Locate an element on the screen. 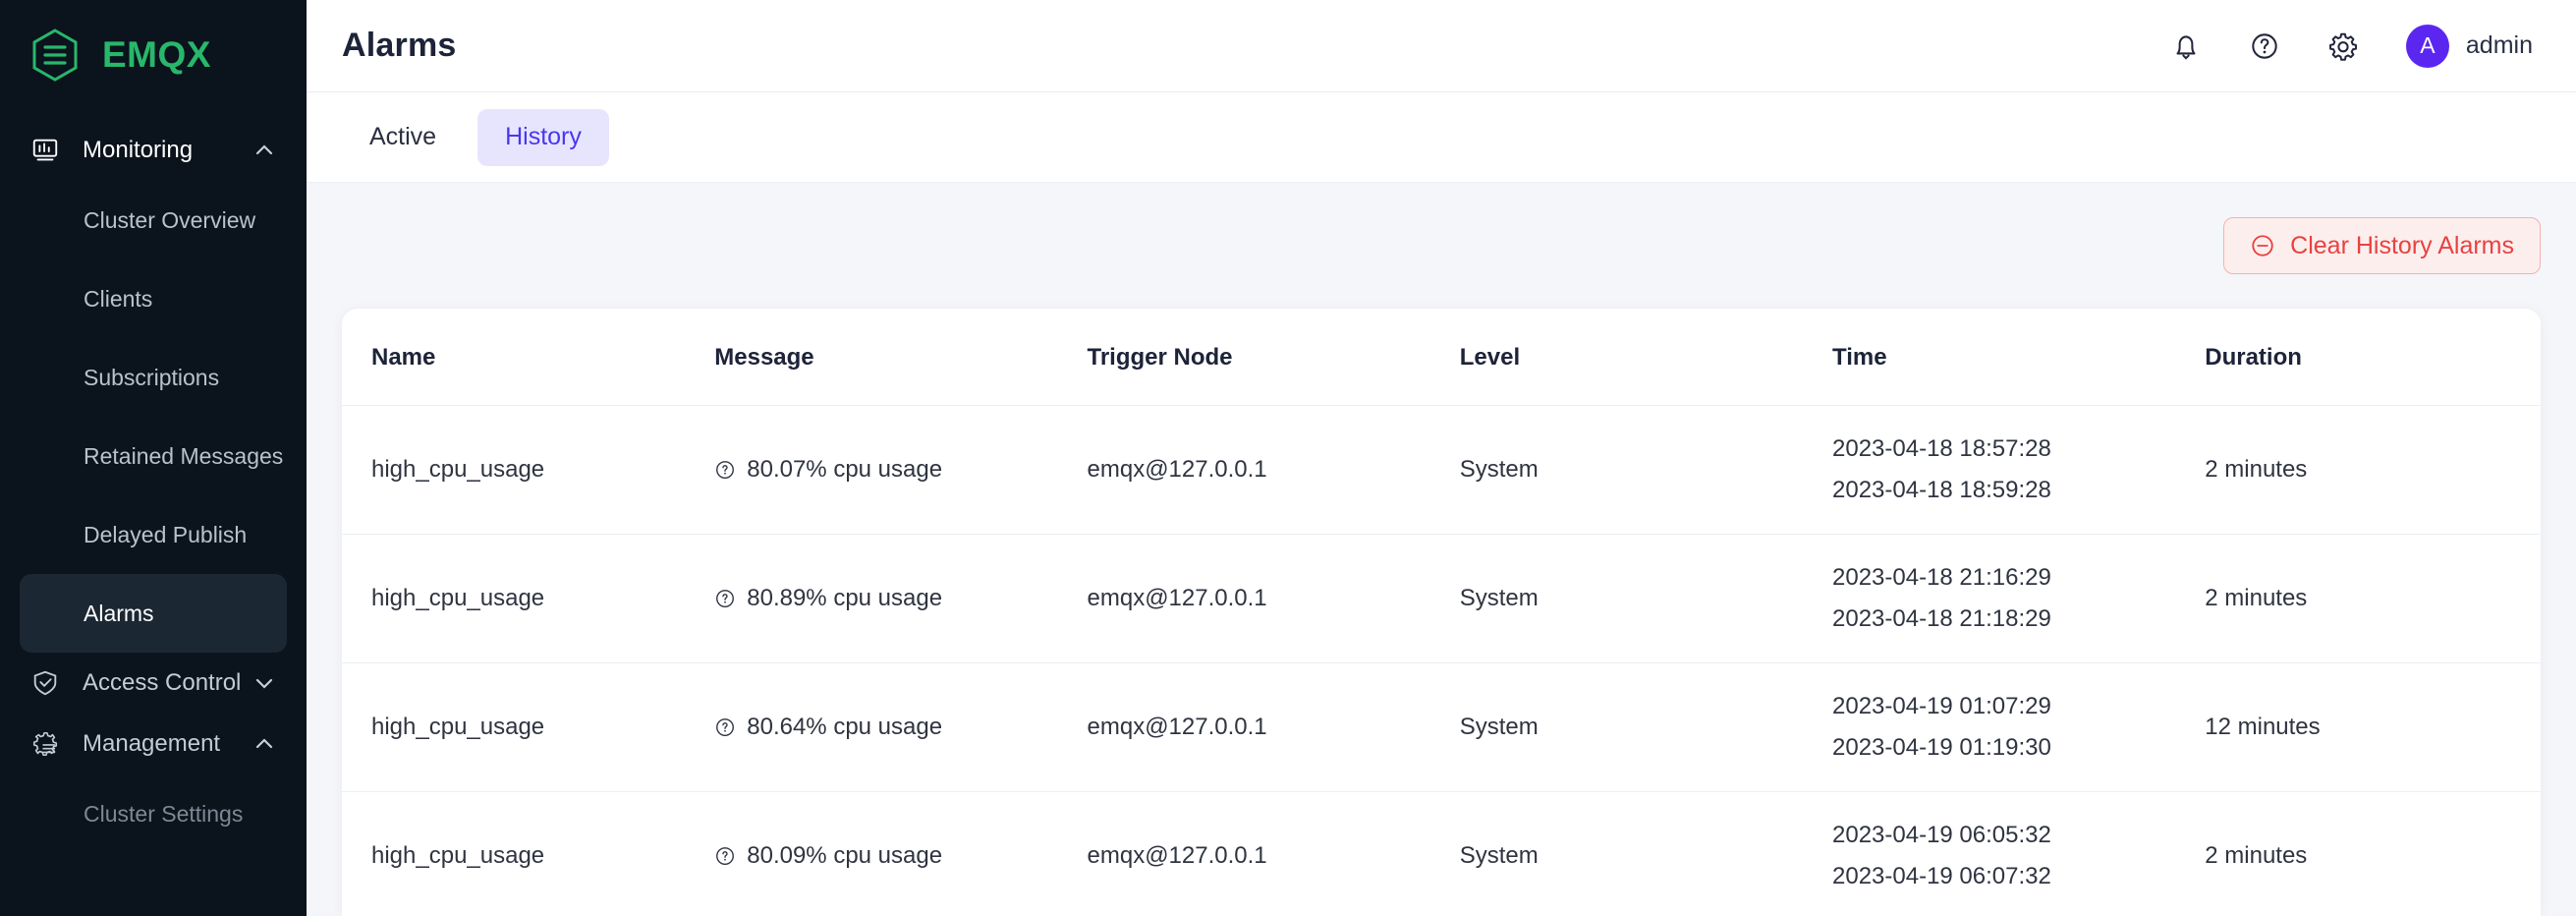 The width and height of the screenshot is (2576, 916). sidebar-item-label: Retained Messages is located at coordinates (184, 455).